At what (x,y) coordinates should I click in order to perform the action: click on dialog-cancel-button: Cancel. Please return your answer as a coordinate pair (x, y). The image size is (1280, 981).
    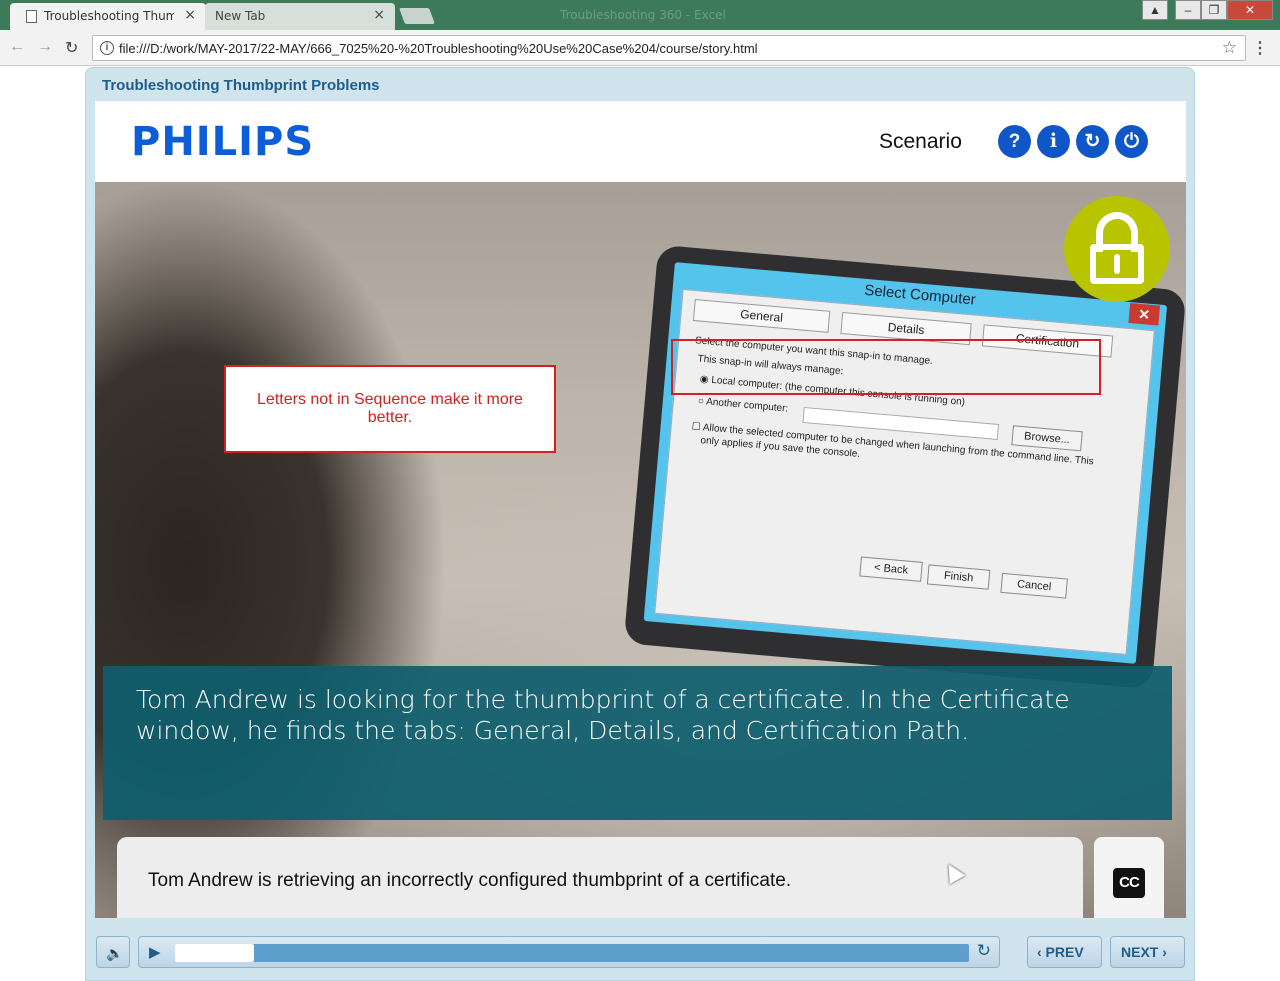
    Looking at the image, I should click on (1034, 585).